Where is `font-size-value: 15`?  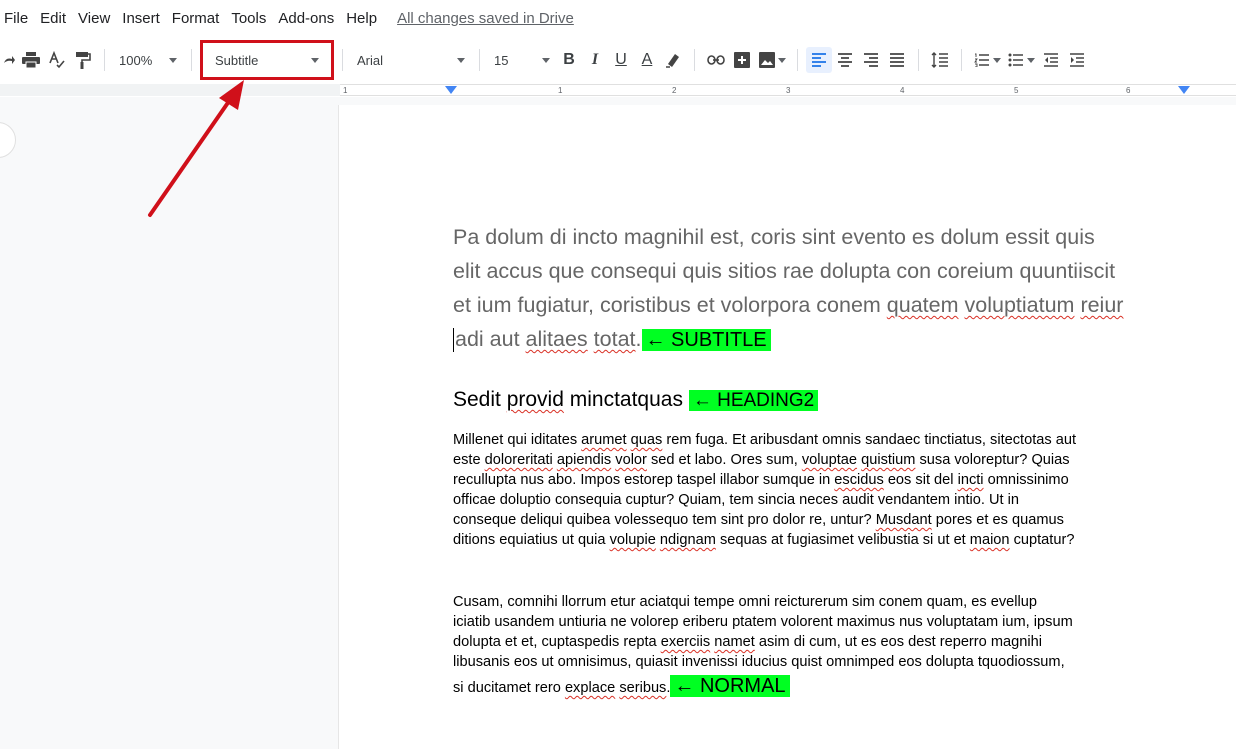 font-size-value: 15 is located at coordinates (501, 60).